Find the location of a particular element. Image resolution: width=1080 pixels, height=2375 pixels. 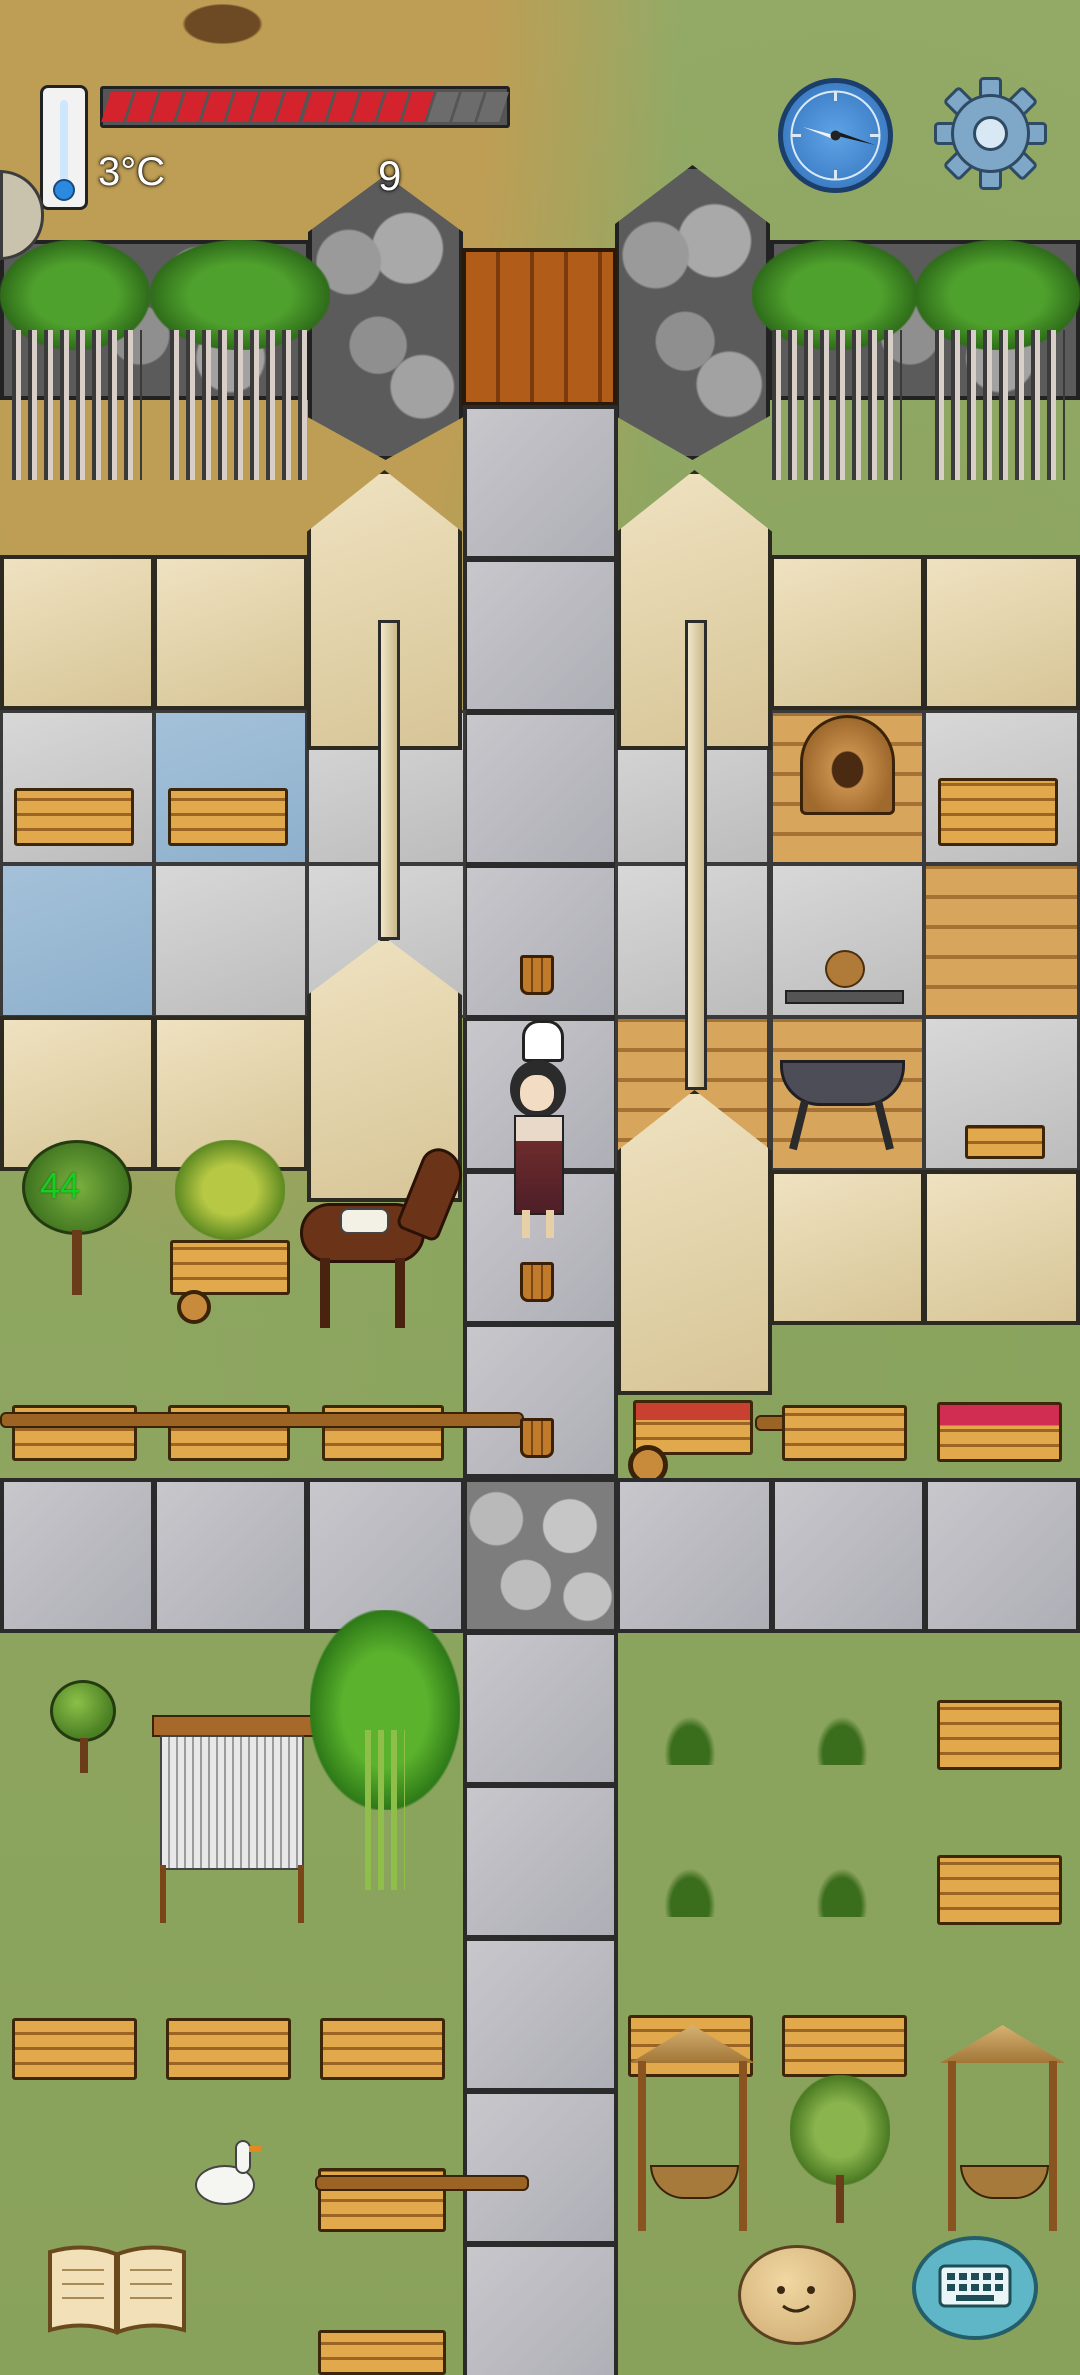

food-meter is located at coordinates (305, 107).